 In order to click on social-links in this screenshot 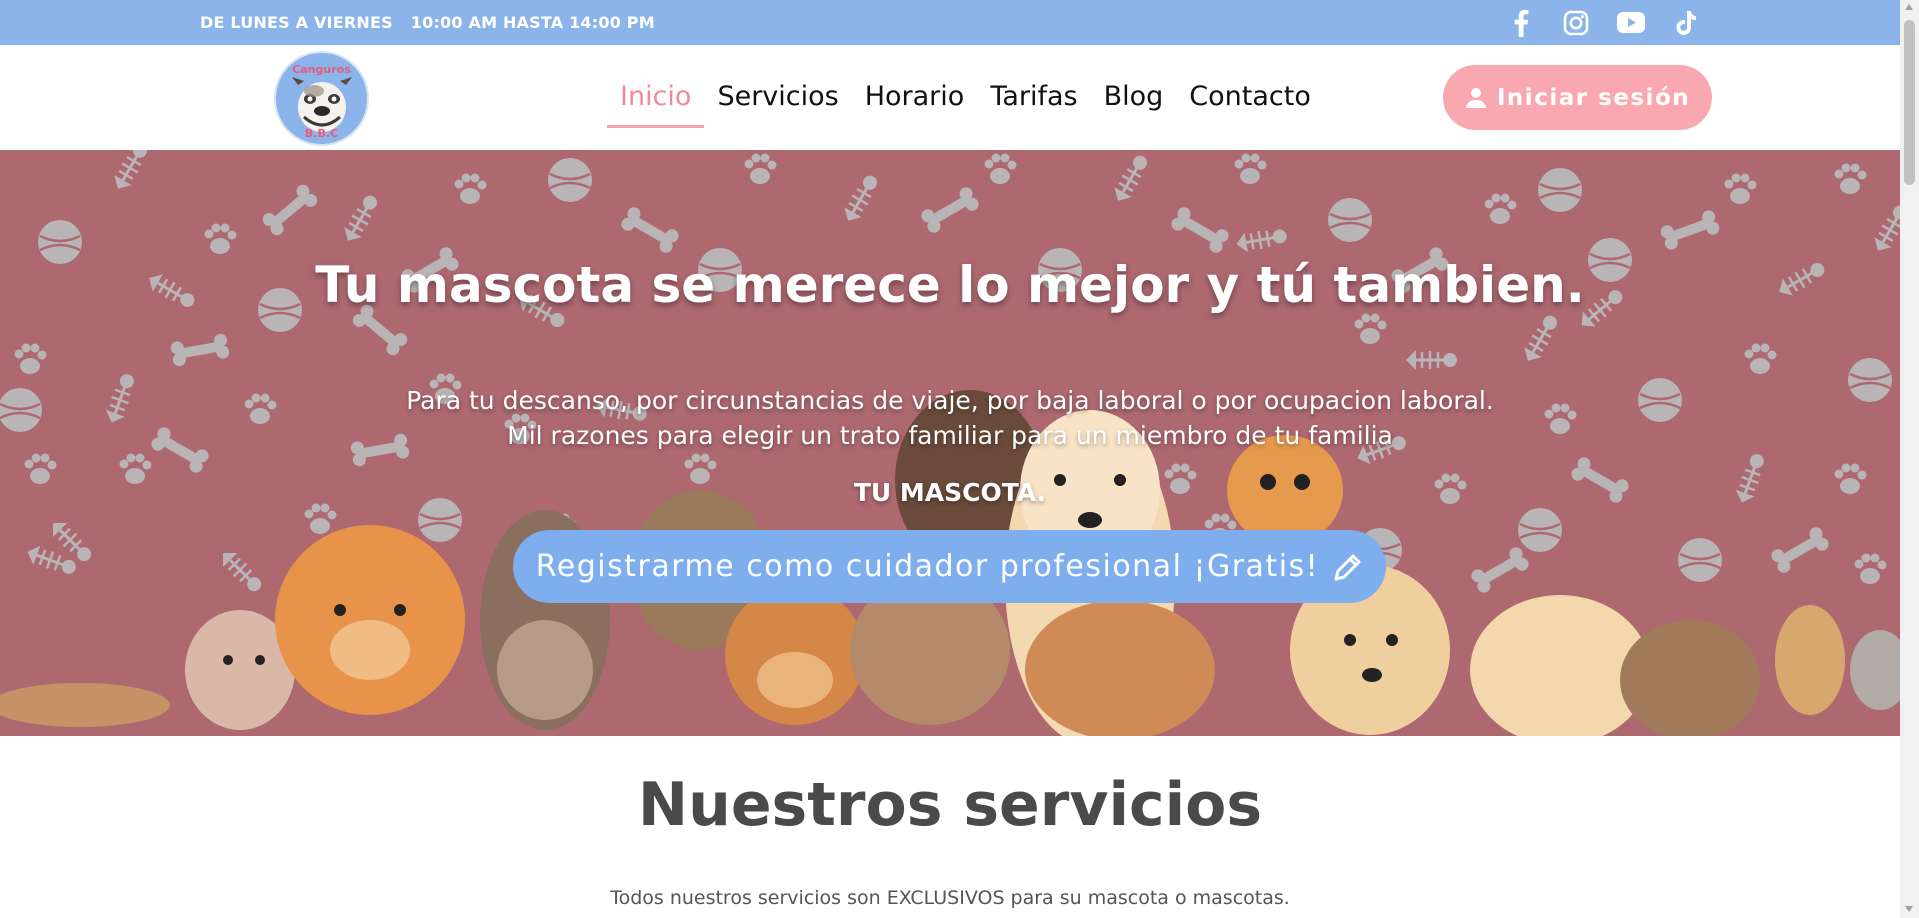, I will do `click(1603, 22)`.